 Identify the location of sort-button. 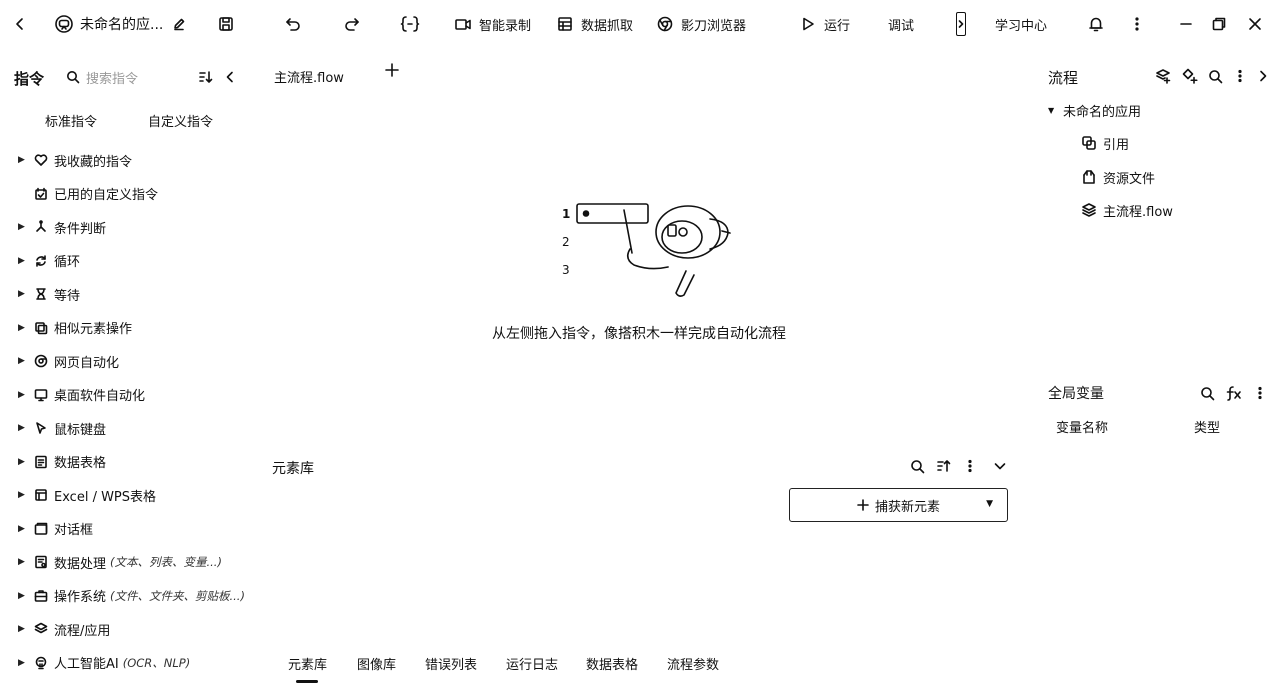
(206, 77).